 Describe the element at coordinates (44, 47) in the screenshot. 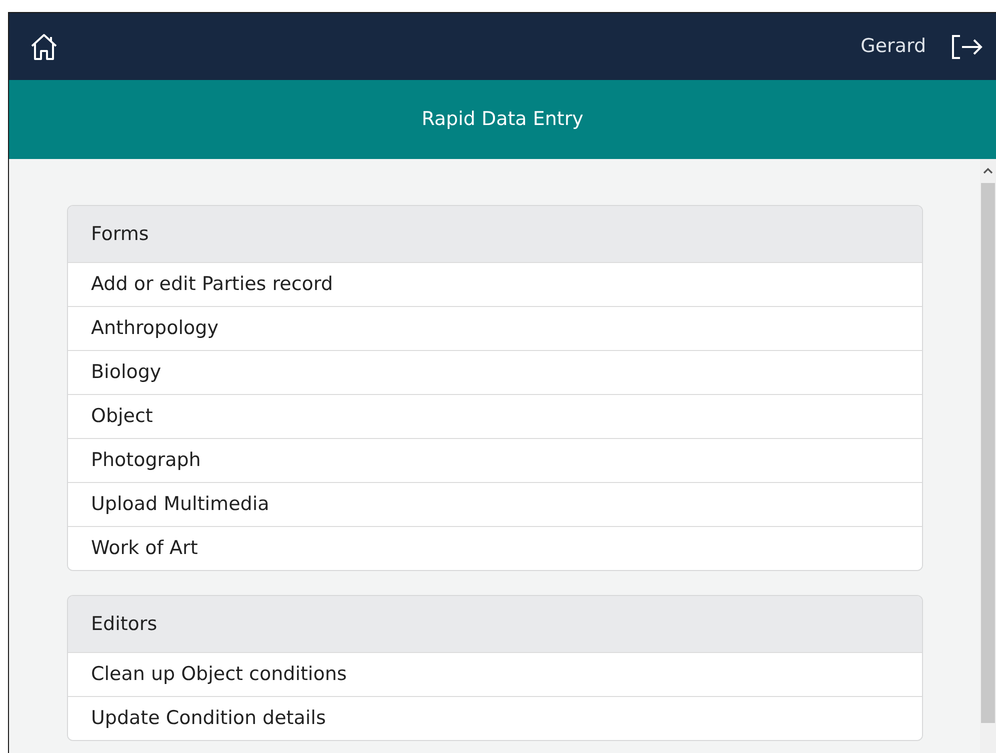

I see `home-icon` at that location.